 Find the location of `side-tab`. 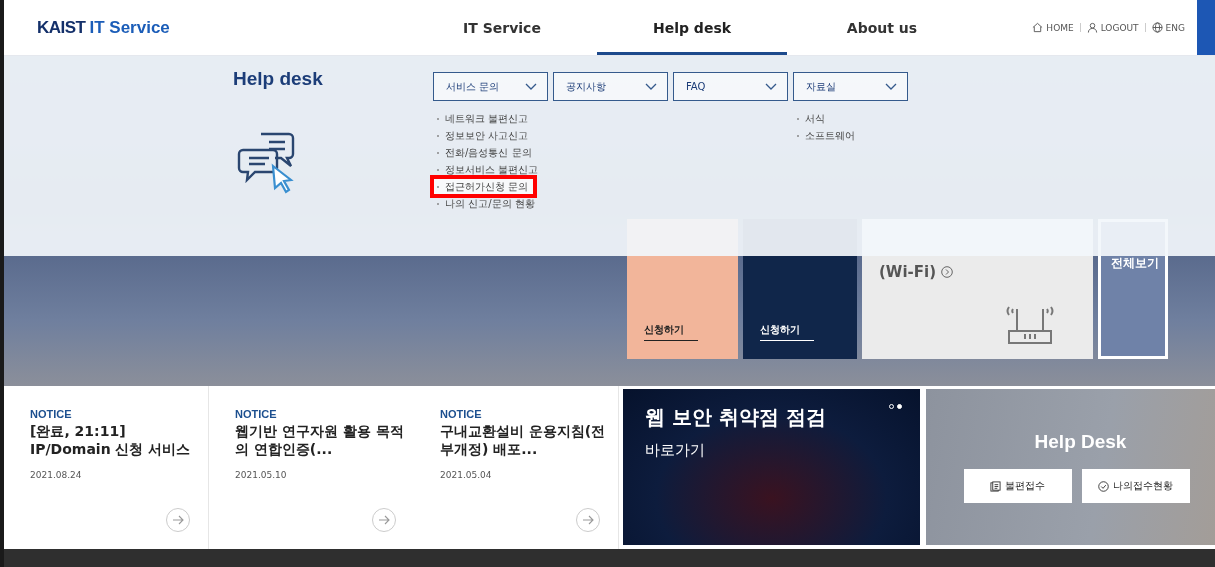

side-tab is located at coordinates (1206, 27).